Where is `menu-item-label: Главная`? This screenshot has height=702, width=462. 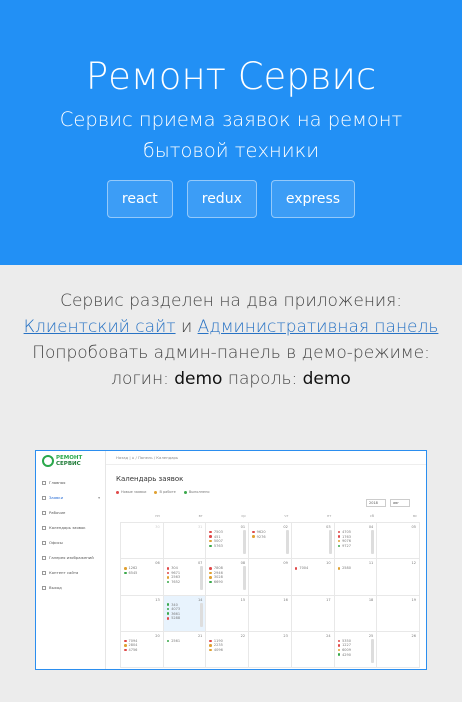
menu-item-label: Главная is located at coordinates (57, 482).